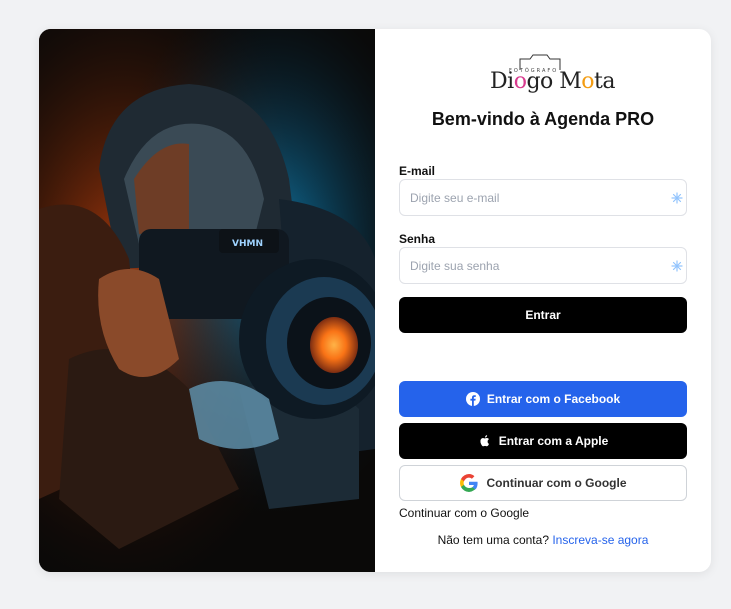 The image size is (731, 609). What do you see at coordinates (493, 540) in the screenshot?
I see `signup-question: Não tem uma conta?` at bounding box center [493, 540].